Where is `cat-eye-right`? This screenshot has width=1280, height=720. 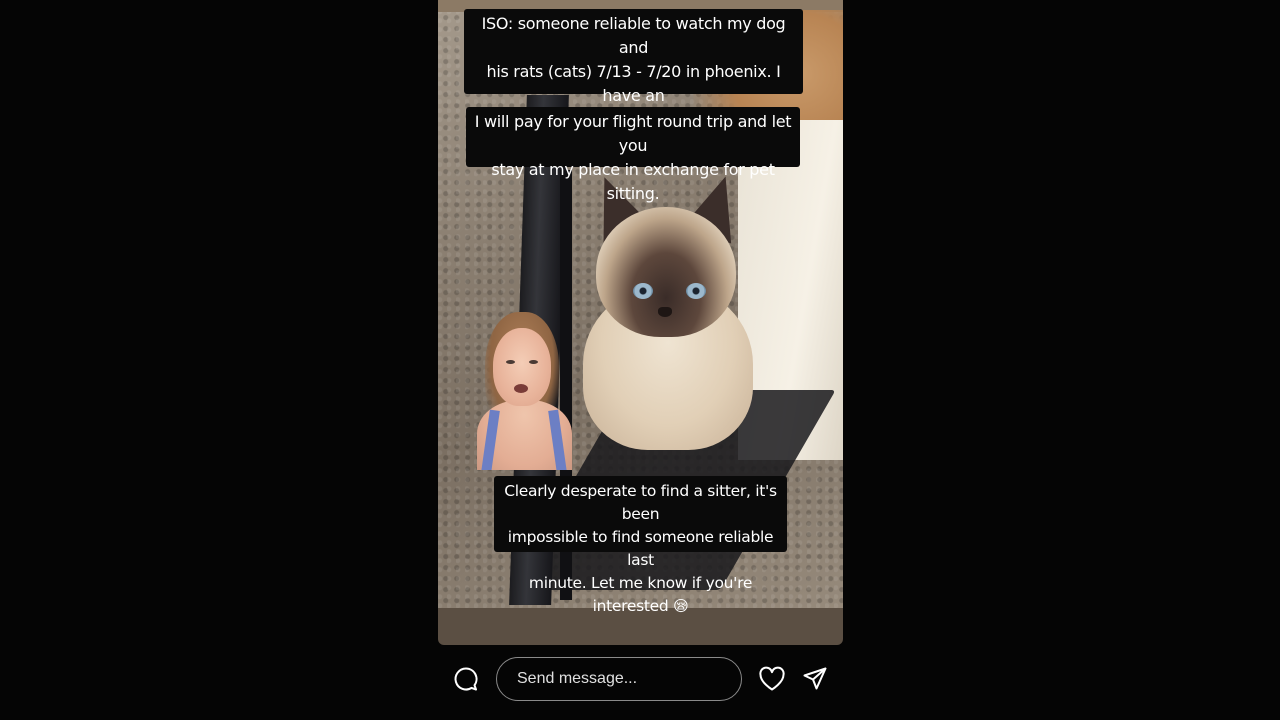 cat-eye-right is located at coordinates (696, 291).